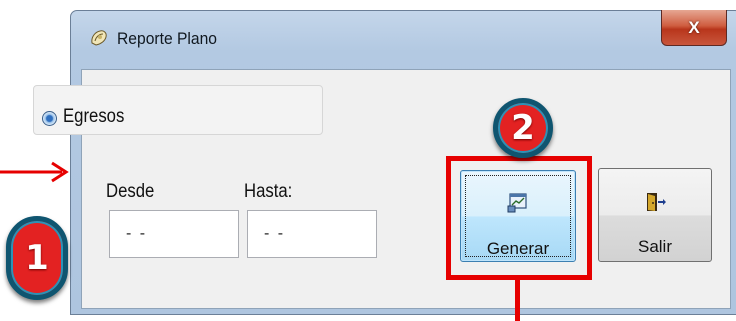  Describe the element at coordinates (49, 118) in the screenshot. I see `egresos-radio` at that location.